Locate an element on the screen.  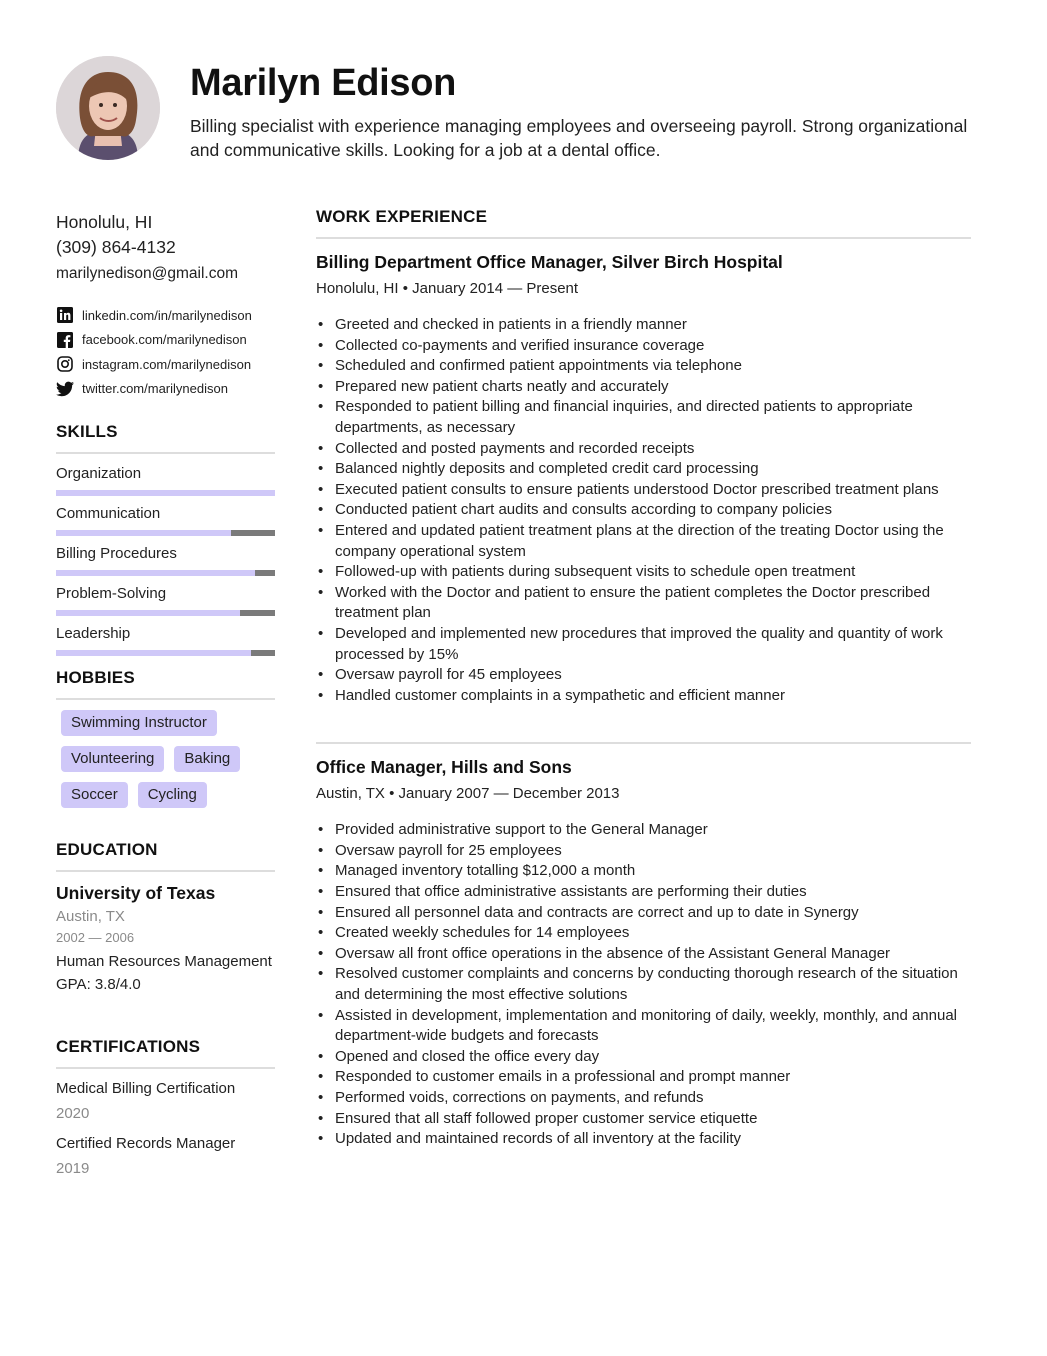
linkedin-icon is located at coordinates (65, 315).